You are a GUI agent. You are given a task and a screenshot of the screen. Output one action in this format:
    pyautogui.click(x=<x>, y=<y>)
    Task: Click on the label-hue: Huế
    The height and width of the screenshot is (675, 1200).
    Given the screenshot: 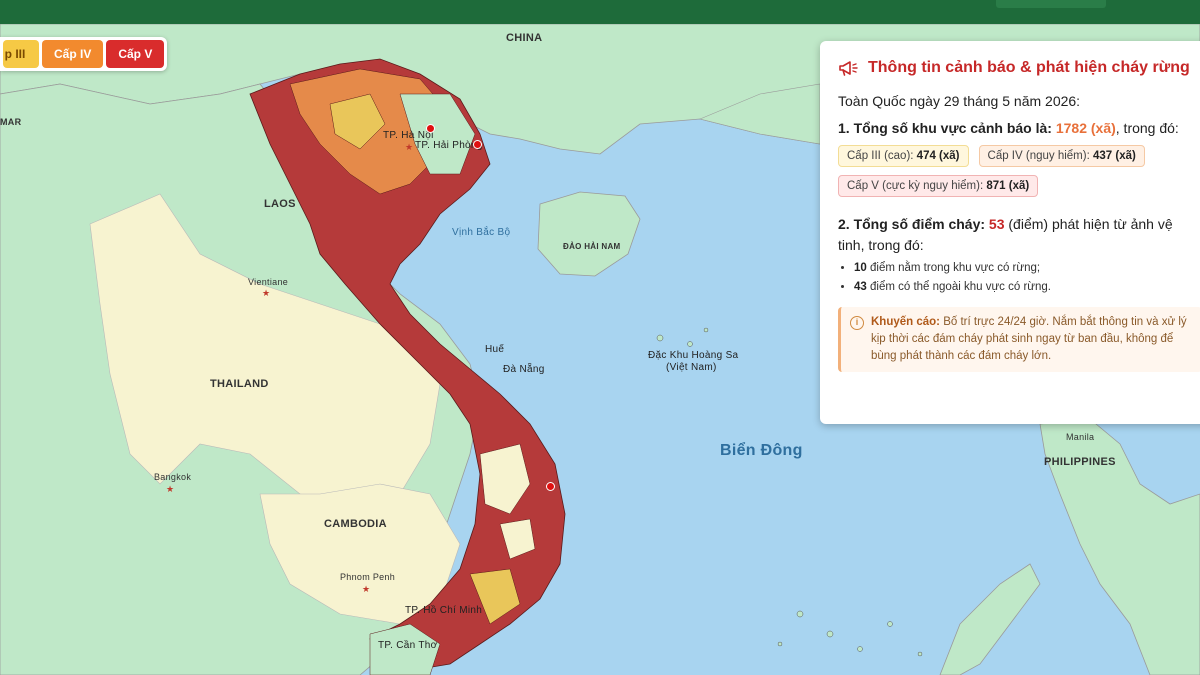 What is the action you would take?
    pyautogui.click(x=495, y=349)
    